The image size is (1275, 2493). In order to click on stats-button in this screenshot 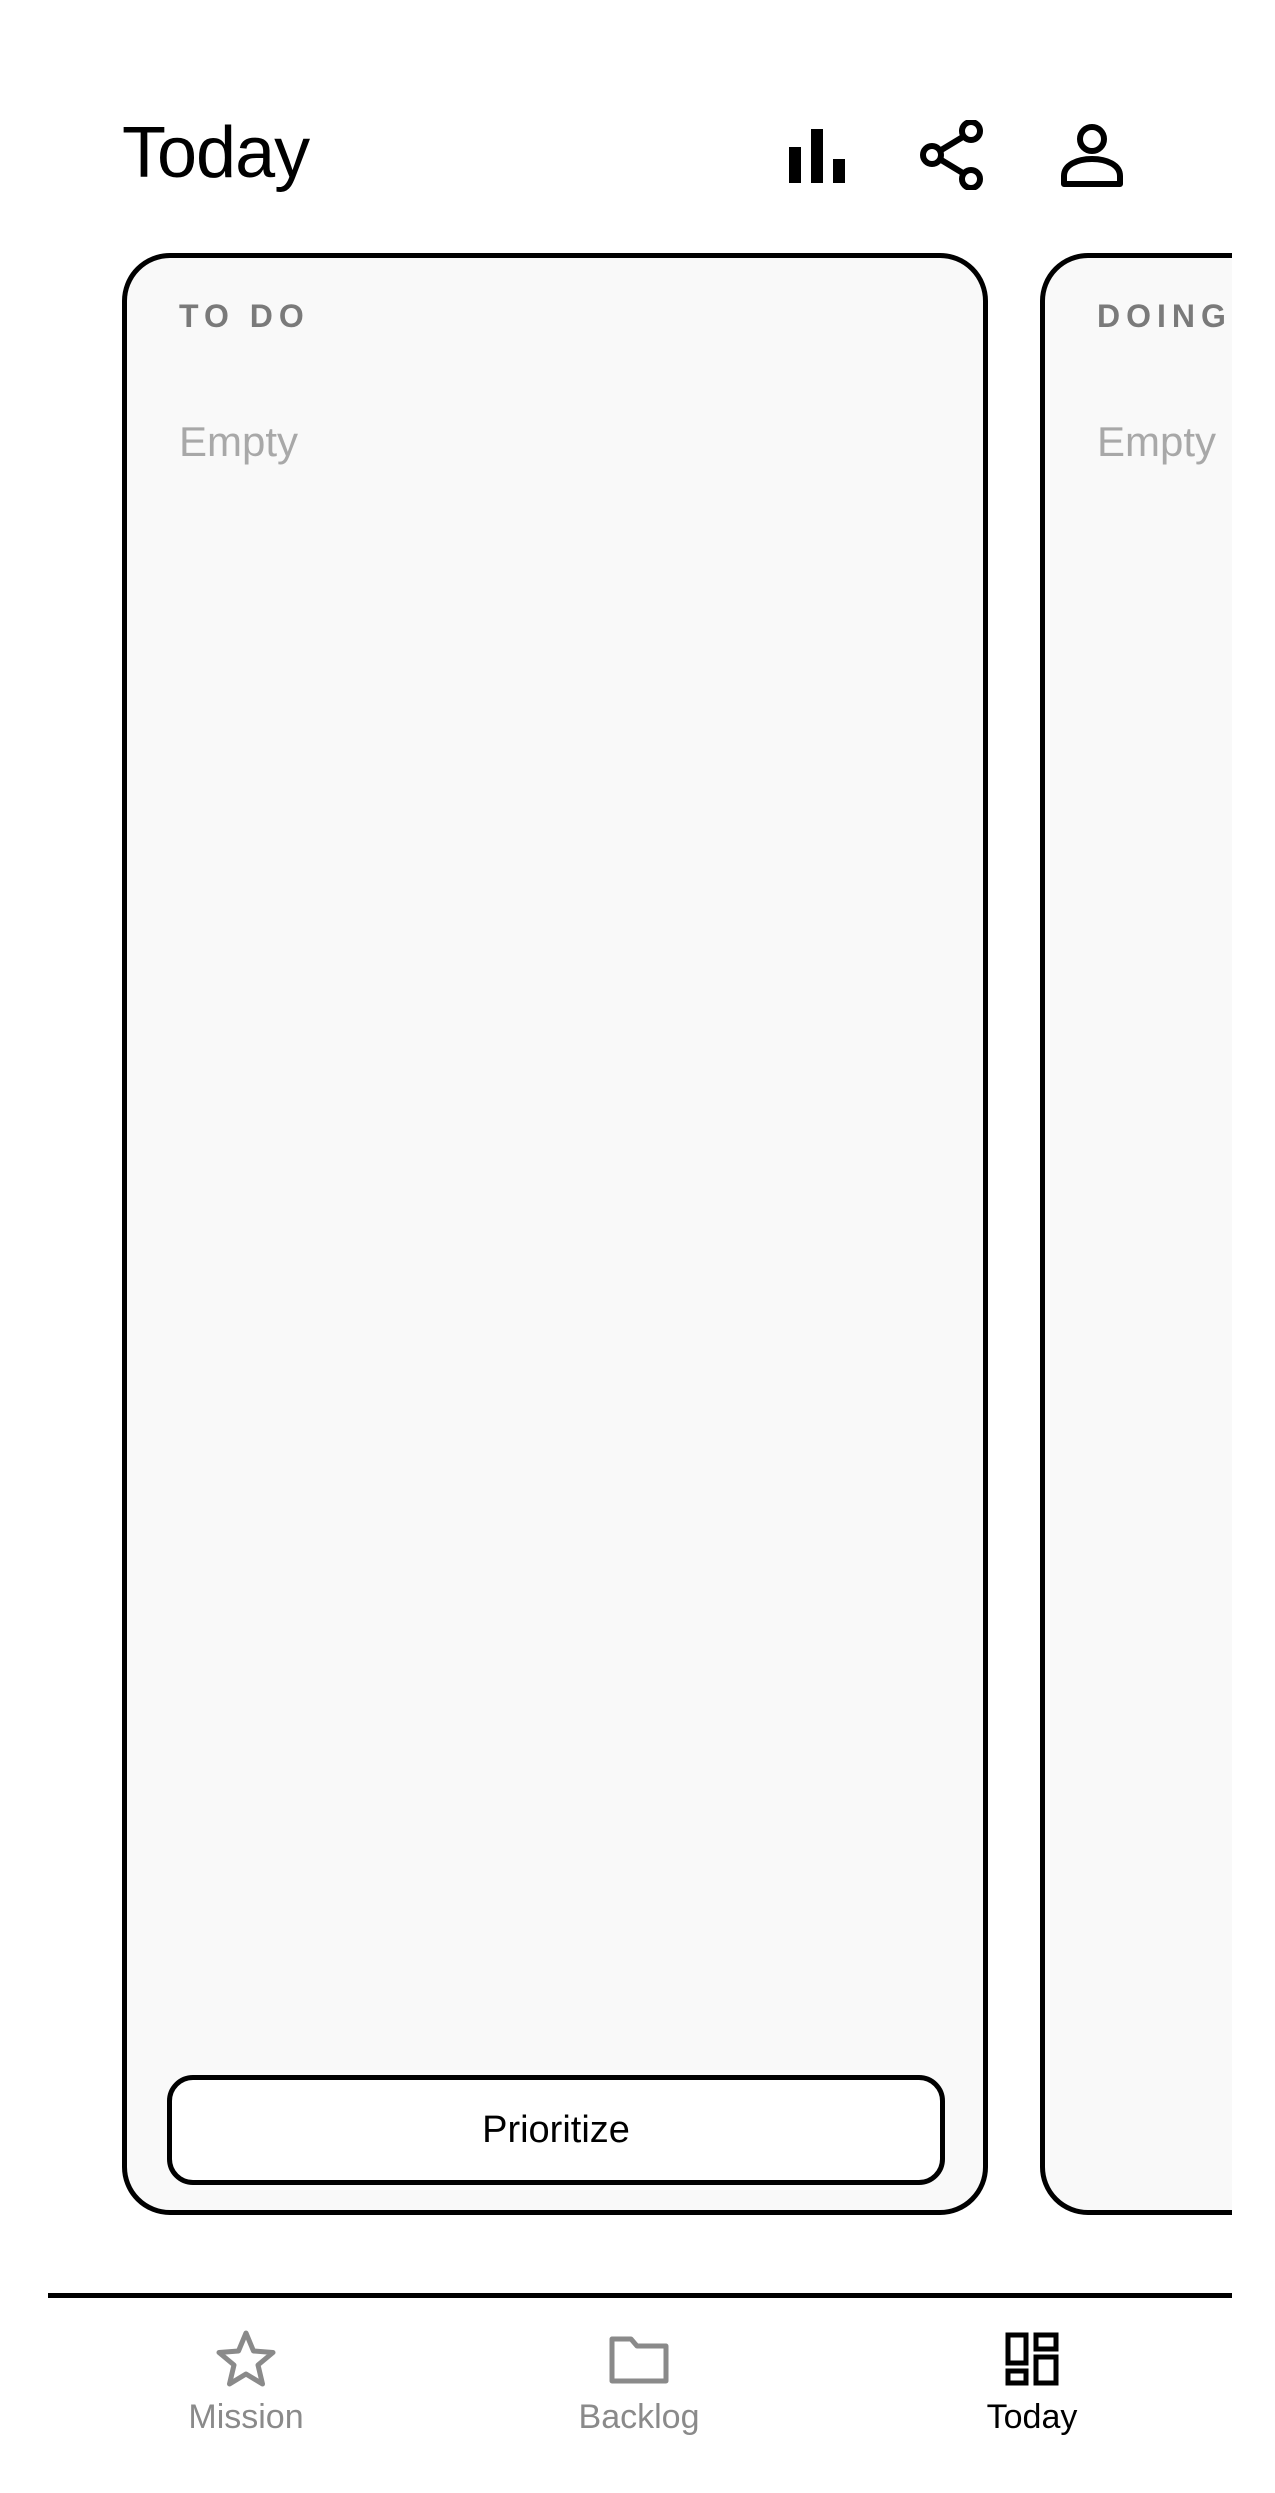, I will do `click(817, 155)`.